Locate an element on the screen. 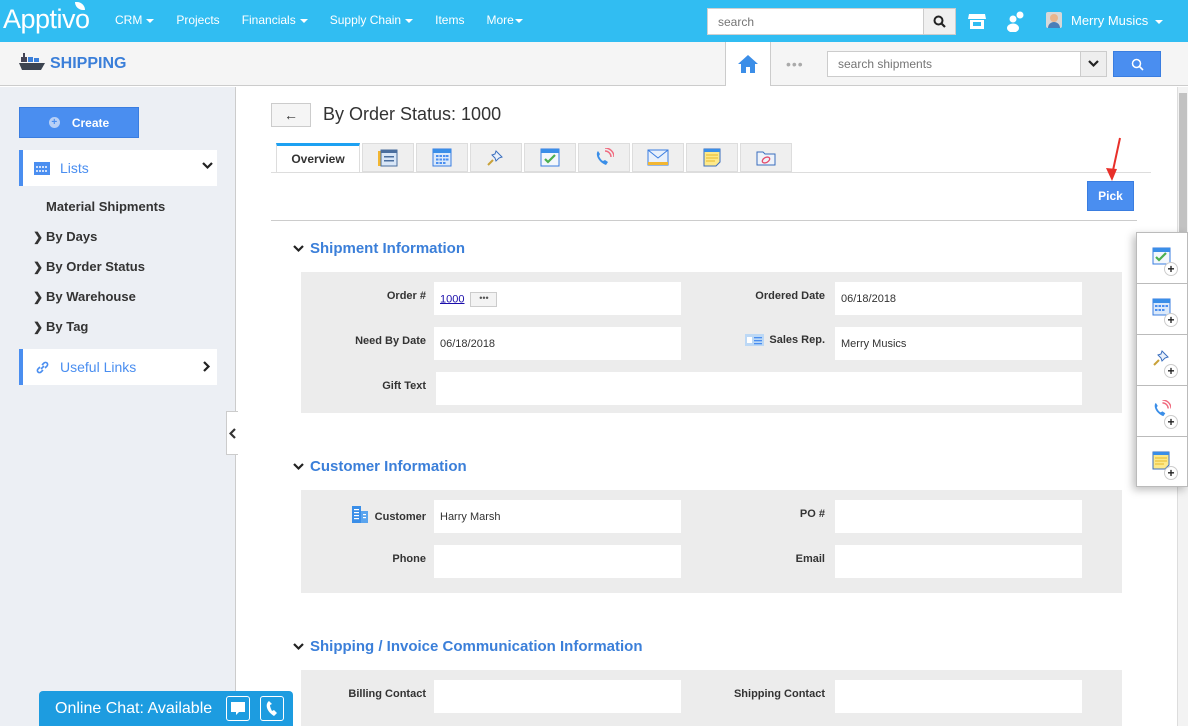  tab-calls is located at coordinates (604, 157).